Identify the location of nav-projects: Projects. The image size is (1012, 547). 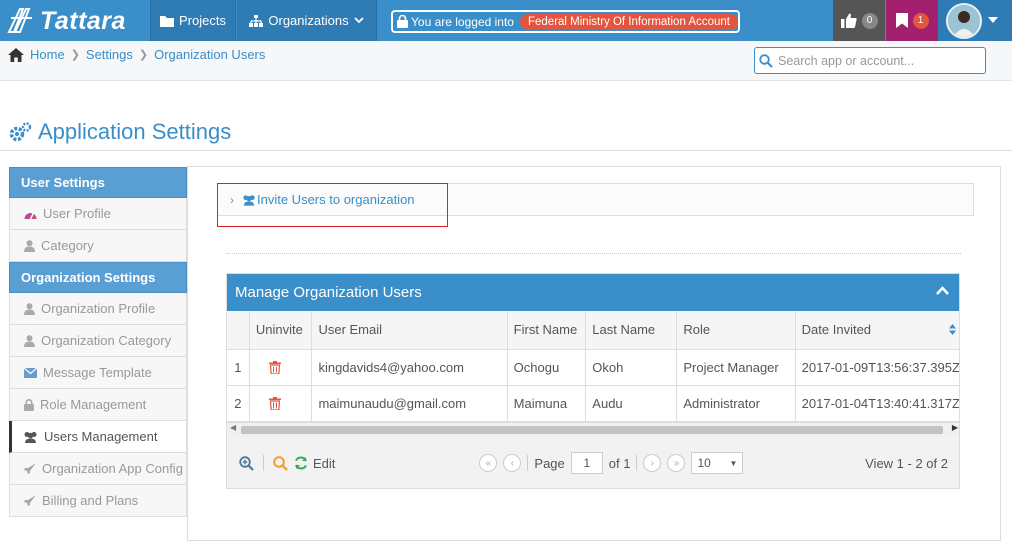
(193, 20).